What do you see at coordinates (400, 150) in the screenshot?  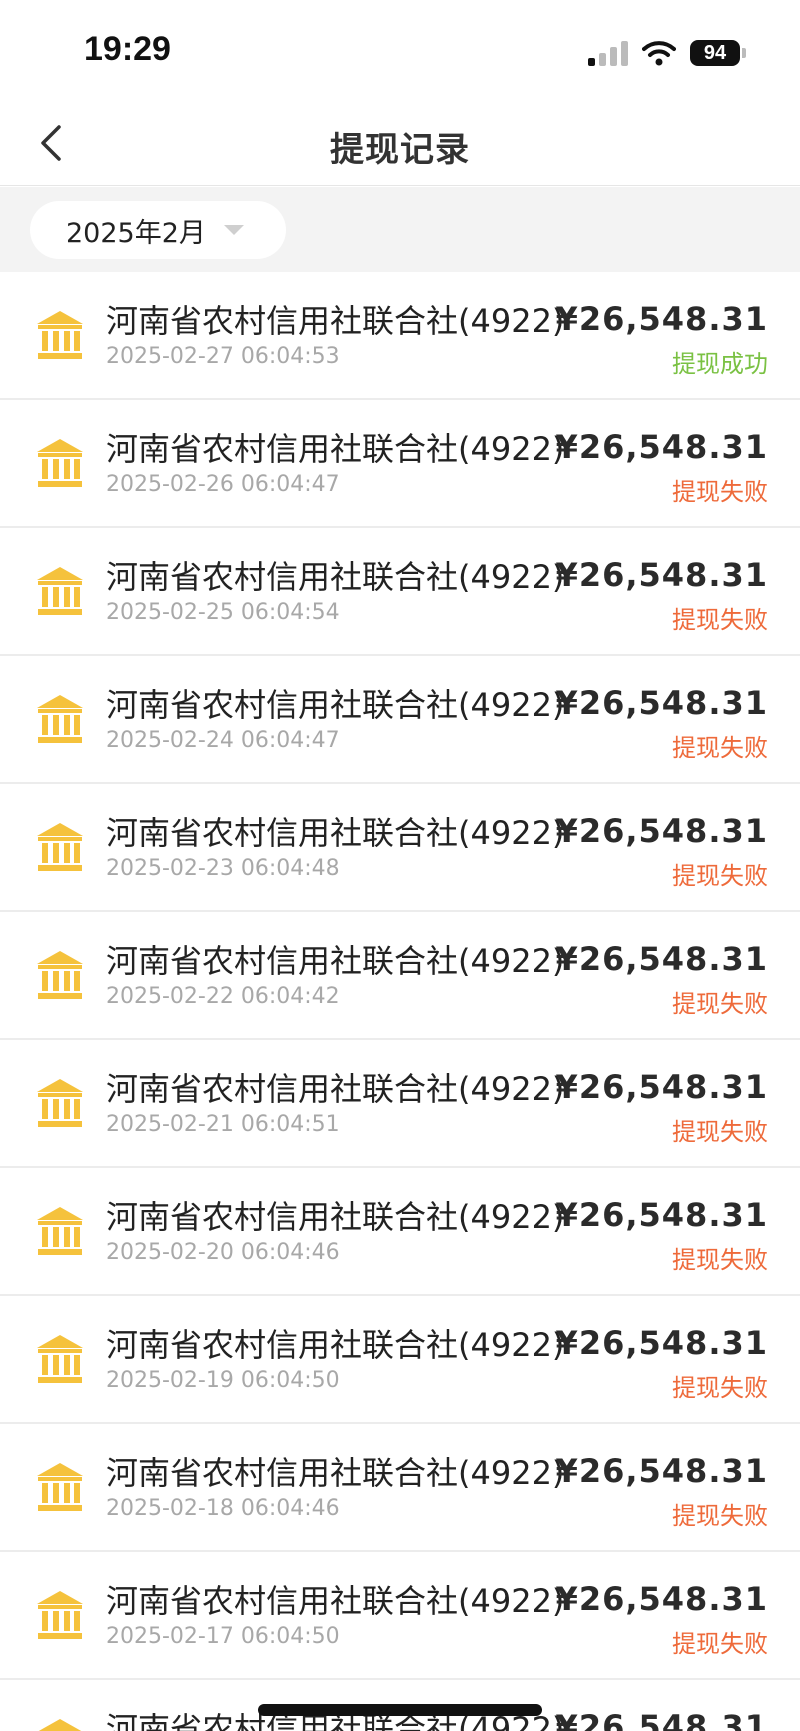 I see `page-title: 提现记录` at bounding box center [400, 150].